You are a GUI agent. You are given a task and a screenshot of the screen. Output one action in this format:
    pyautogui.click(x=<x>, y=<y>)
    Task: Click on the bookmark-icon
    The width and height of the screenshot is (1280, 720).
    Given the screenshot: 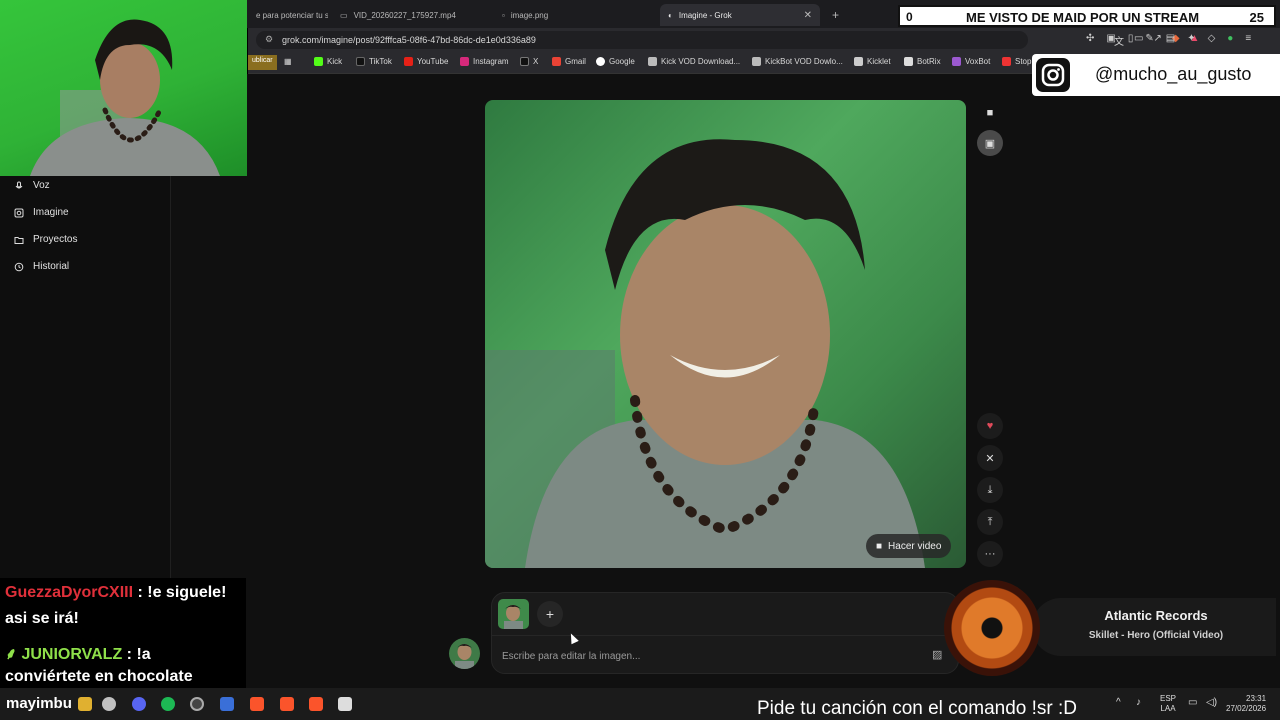 What is the action you would take?
    pyautogui.click(x=652, y=61)
    